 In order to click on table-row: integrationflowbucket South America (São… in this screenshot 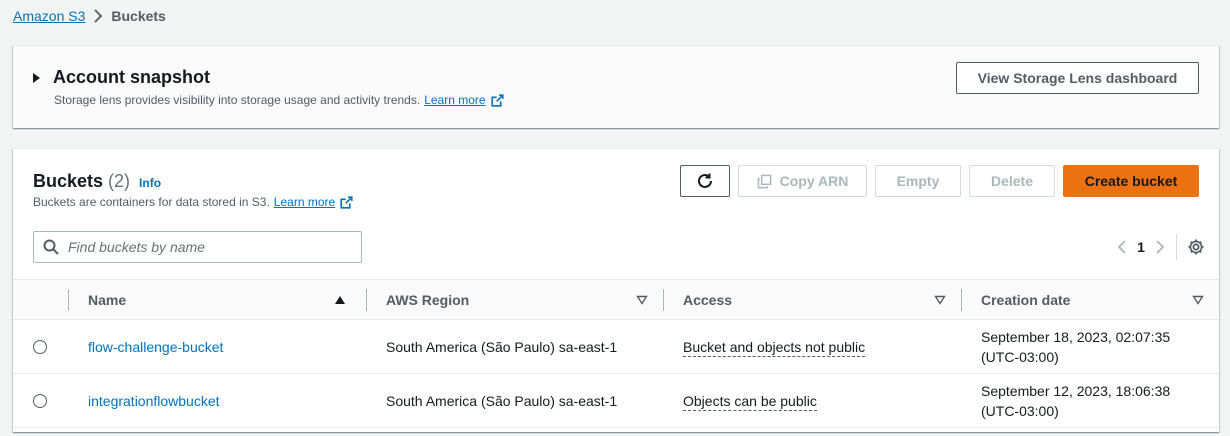, I will do `click(616, 400)`.